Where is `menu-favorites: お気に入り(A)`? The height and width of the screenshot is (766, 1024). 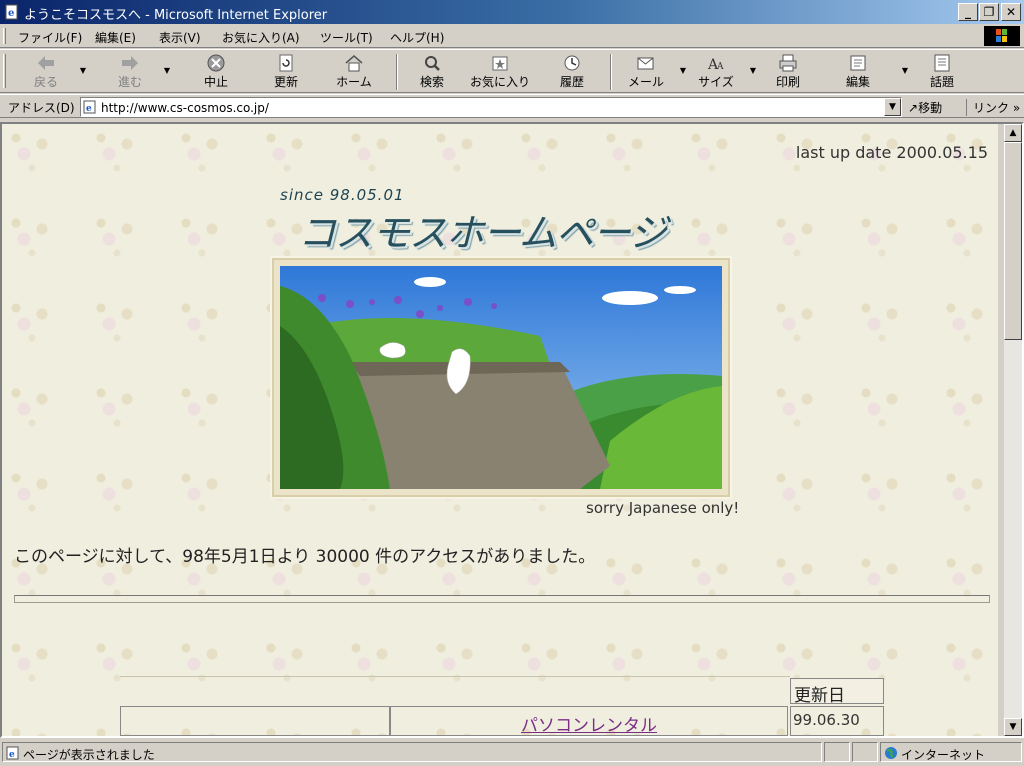 menu-favorites: お気に入り(A) is located at coordinates (261, 37).